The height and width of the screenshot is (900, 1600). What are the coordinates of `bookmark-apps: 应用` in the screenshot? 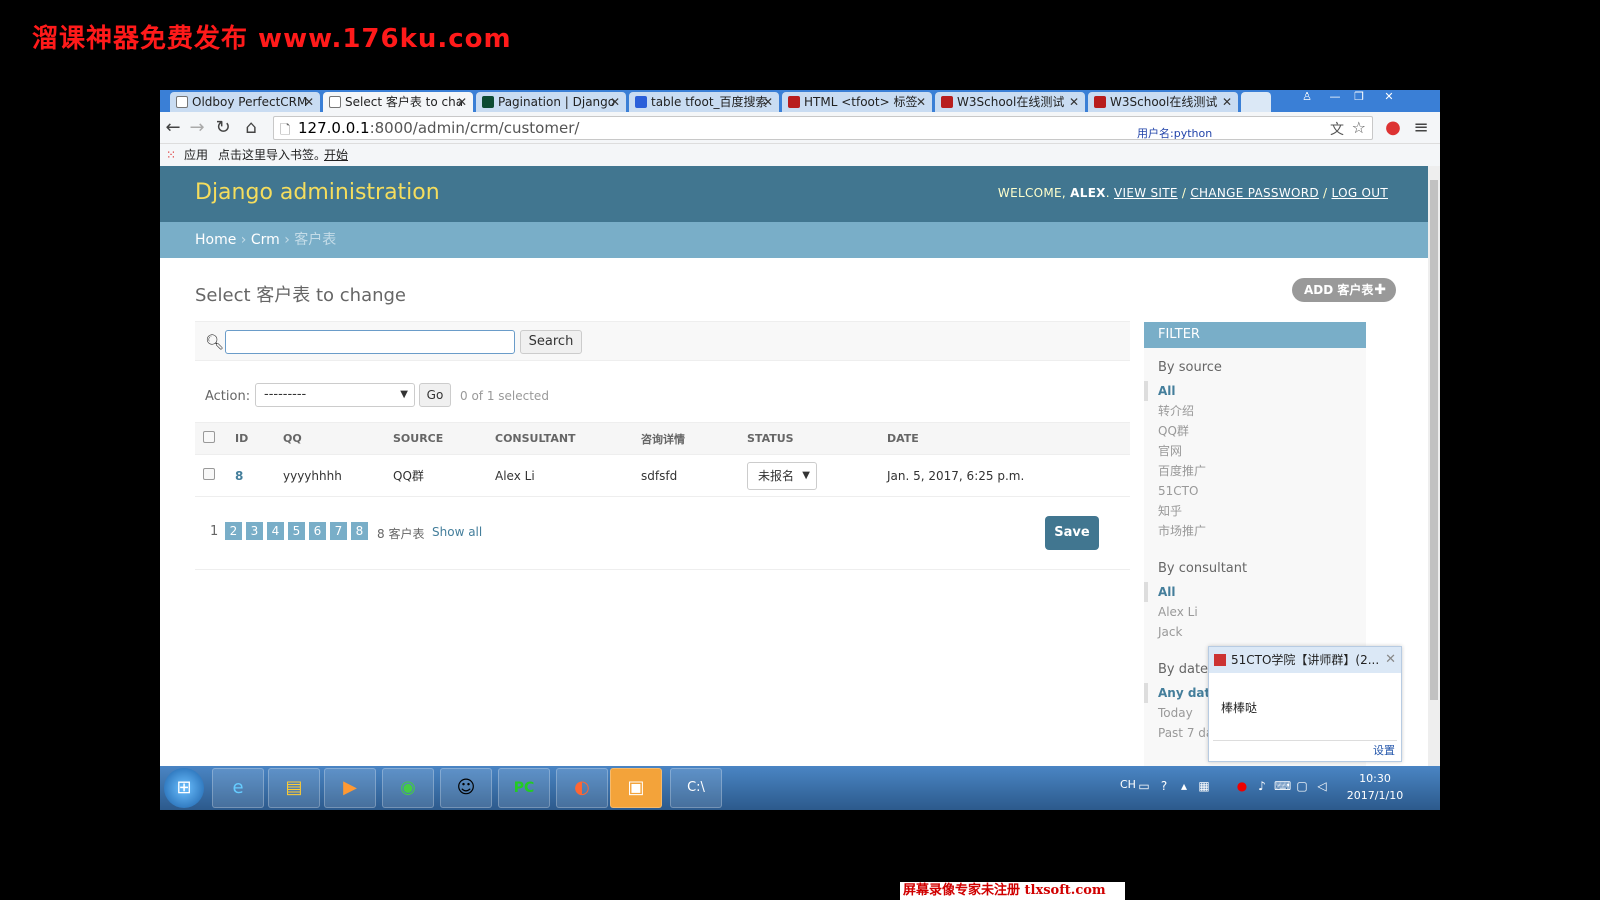 It's located at (196, 155).